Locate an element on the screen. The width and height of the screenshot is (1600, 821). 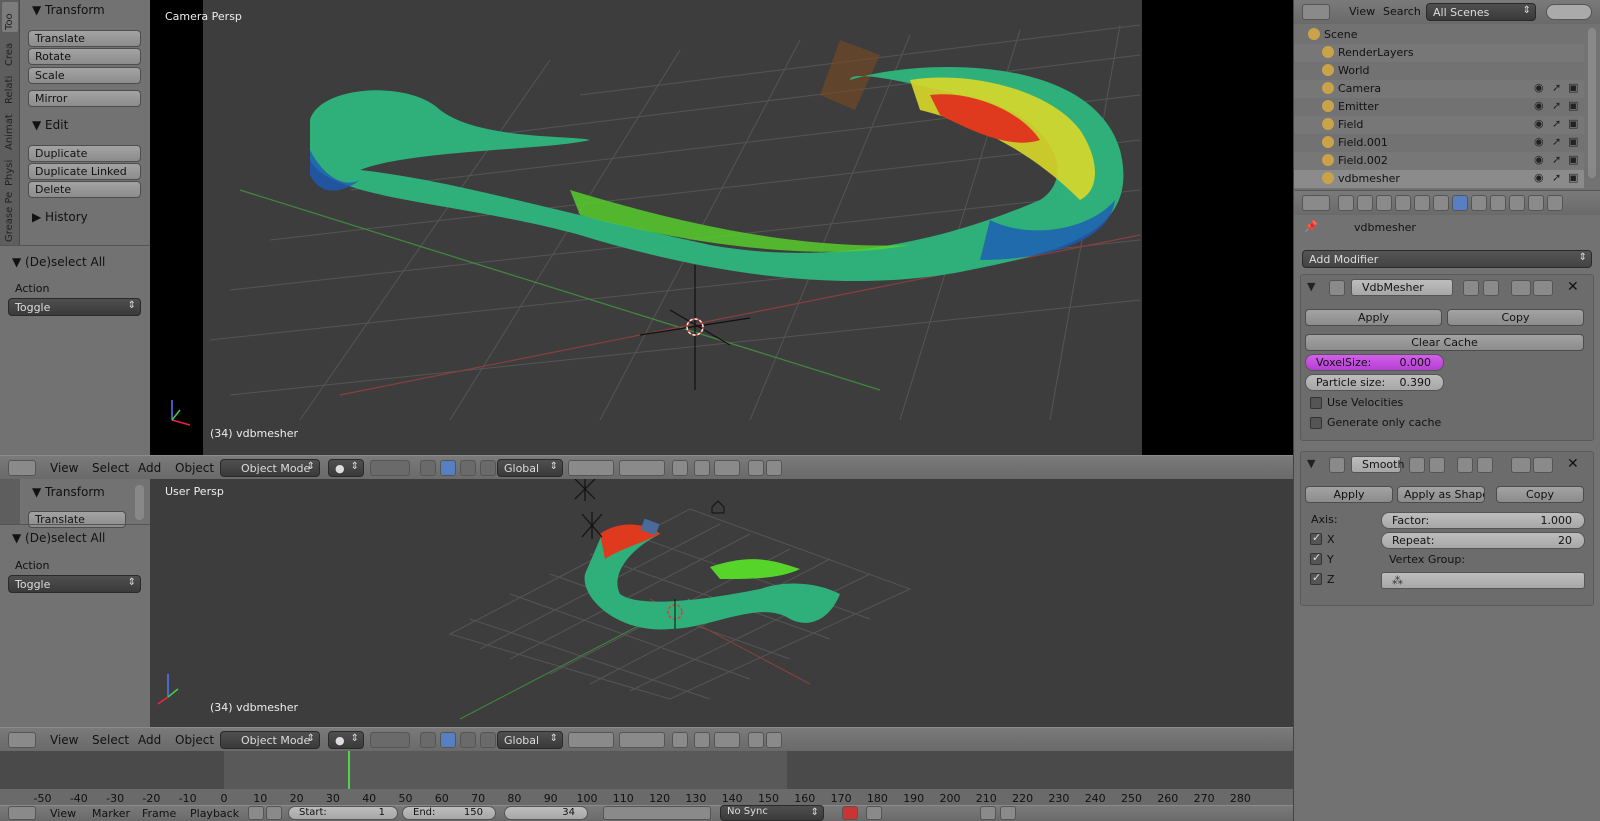
menu-frame: Frame is located at coordinates (159, 813).